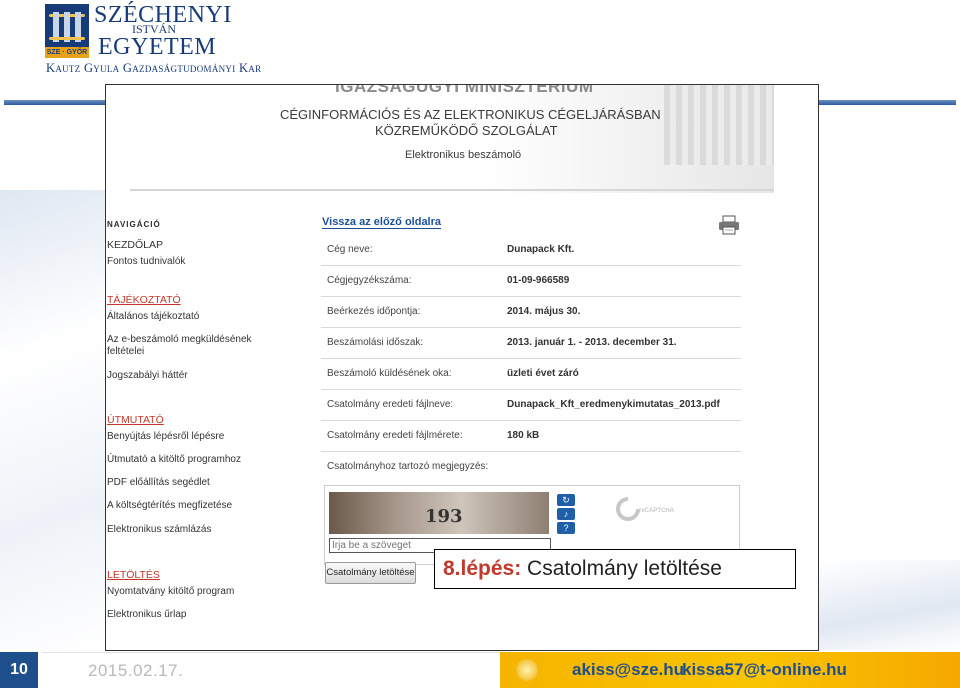 The image size is (960, 691). Describe the element at coordinates (452, 190) in the screenshot. I see `banner-divider` at that location.